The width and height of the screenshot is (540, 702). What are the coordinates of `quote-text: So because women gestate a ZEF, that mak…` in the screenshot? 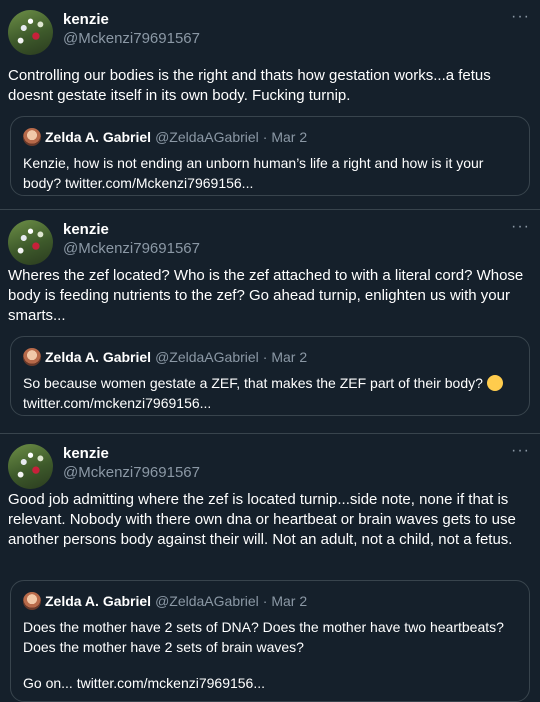 It's located at (270, 393).